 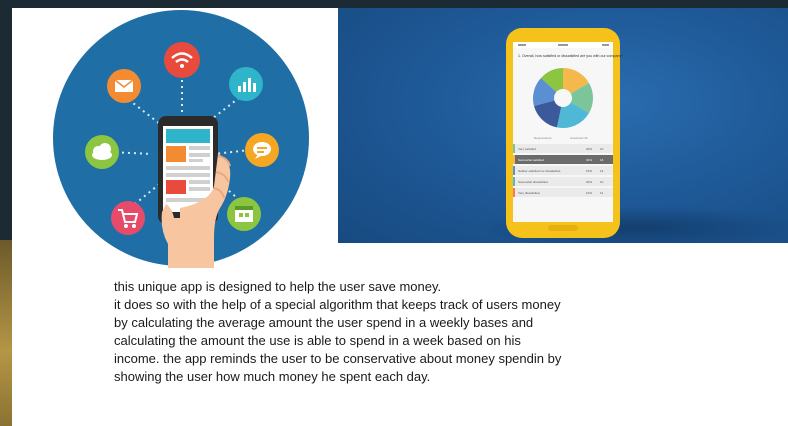 I want to click on row-count: 16, so click(x=602, y=160).